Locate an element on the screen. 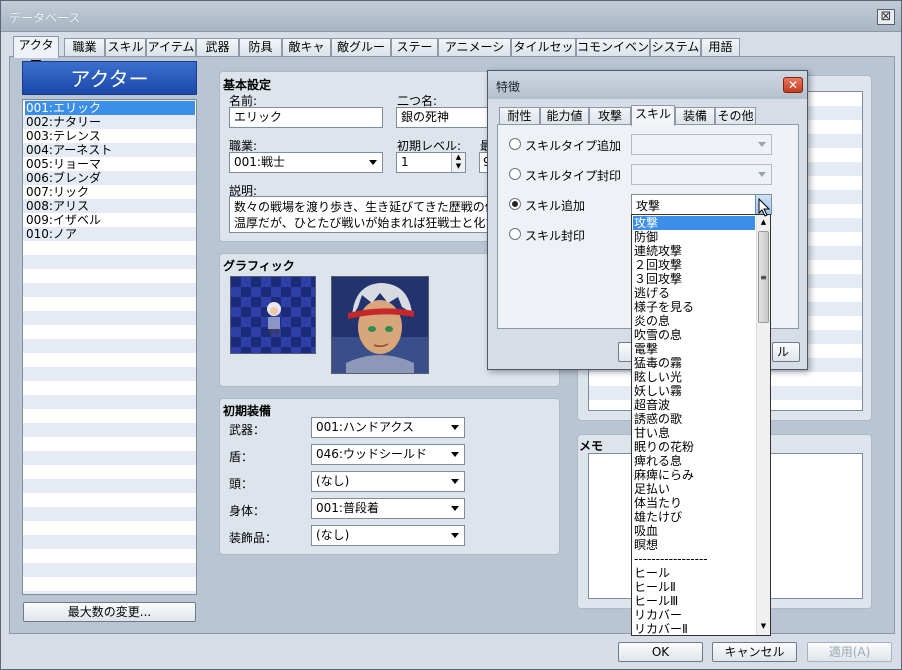  tab-4: 武器 is located at coordinates (217, 47).